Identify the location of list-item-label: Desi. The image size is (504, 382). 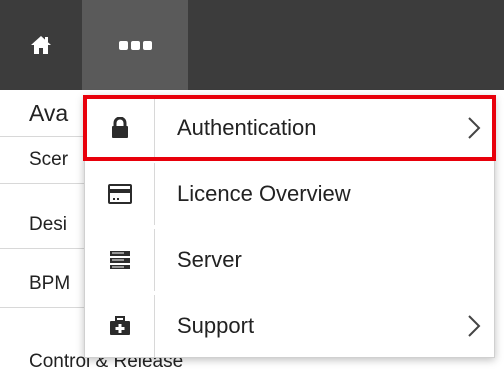
(48, 224).